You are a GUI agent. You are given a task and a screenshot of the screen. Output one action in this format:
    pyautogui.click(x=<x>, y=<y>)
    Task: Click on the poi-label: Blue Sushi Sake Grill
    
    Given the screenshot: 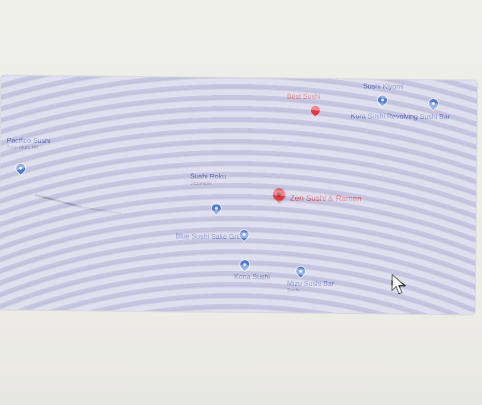 What is the action you would take?
    pyautogui.click(x=208, y=237)
    